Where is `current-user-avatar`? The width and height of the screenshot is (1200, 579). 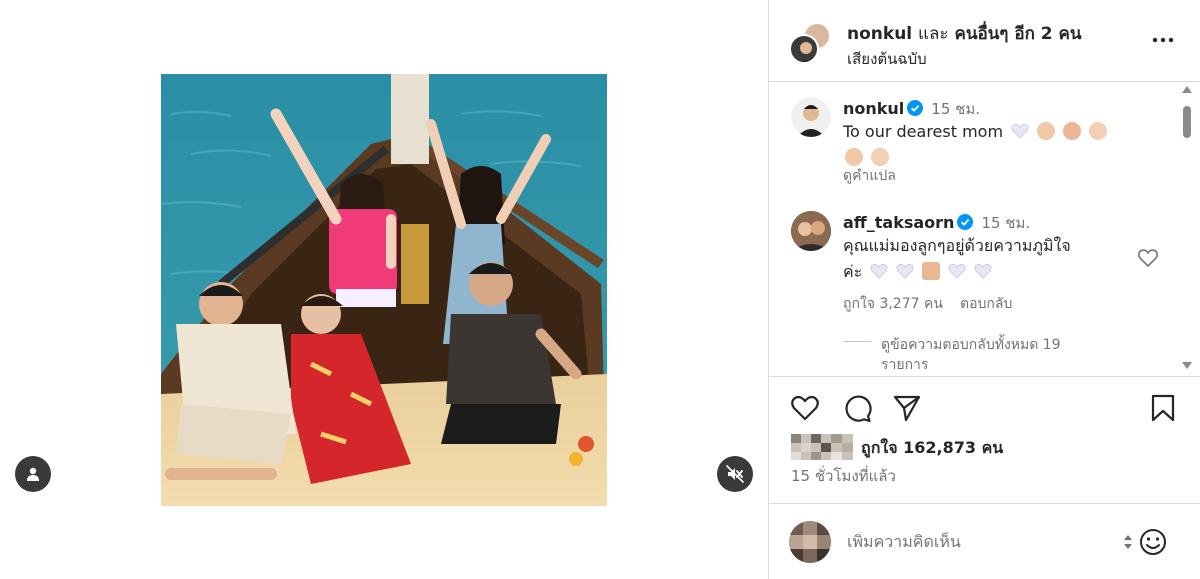 current-user-avatar is located at coordinates (810, 542).